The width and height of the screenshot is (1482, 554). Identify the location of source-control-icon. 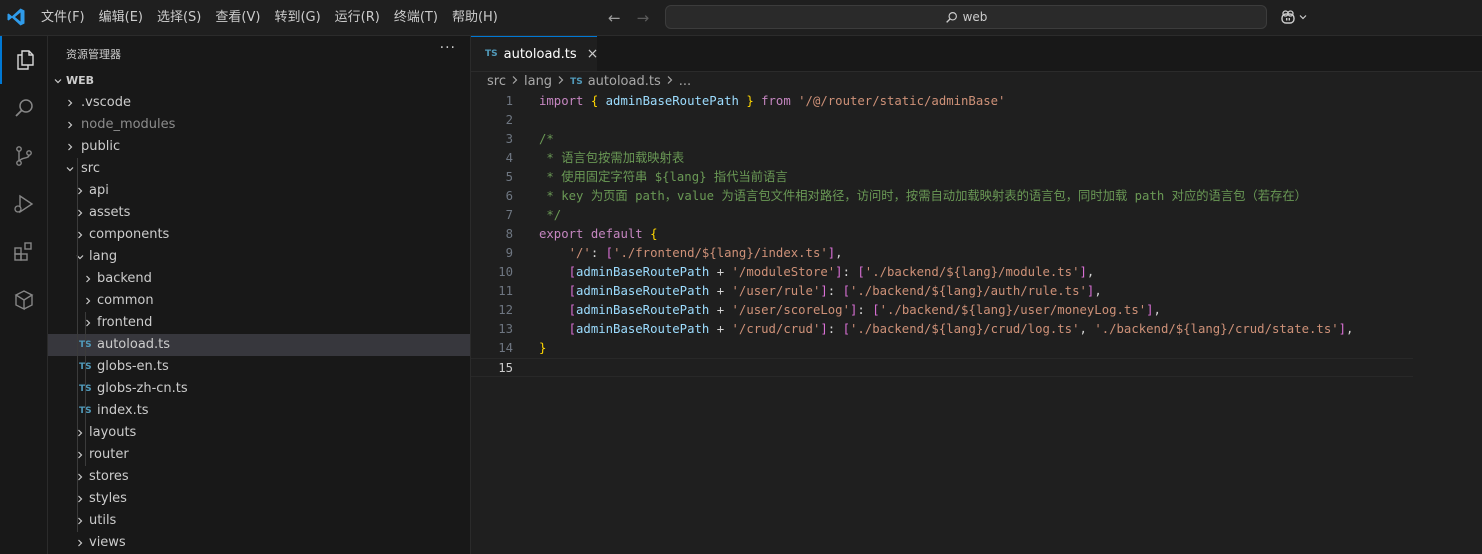
(23, 156).